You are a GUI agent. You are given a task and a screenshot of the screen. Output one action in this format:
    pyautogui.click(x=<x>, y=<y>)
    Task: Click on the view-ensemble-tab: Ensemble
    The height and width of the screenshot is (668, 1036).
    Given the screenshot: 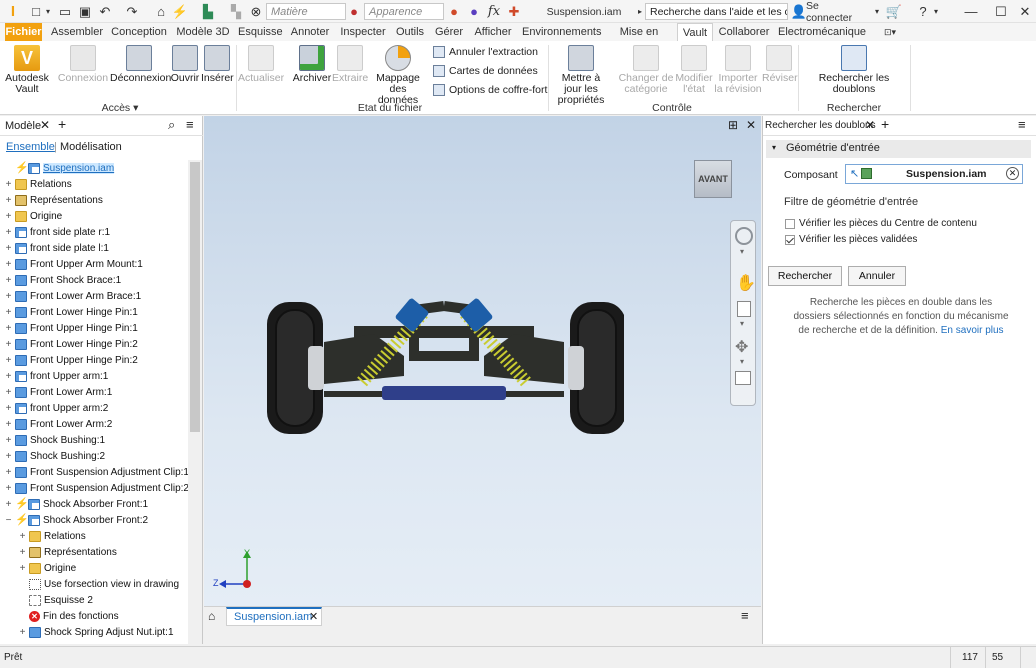 What is the action you would take?
    pyautogui.click(x=30, y=147)
    